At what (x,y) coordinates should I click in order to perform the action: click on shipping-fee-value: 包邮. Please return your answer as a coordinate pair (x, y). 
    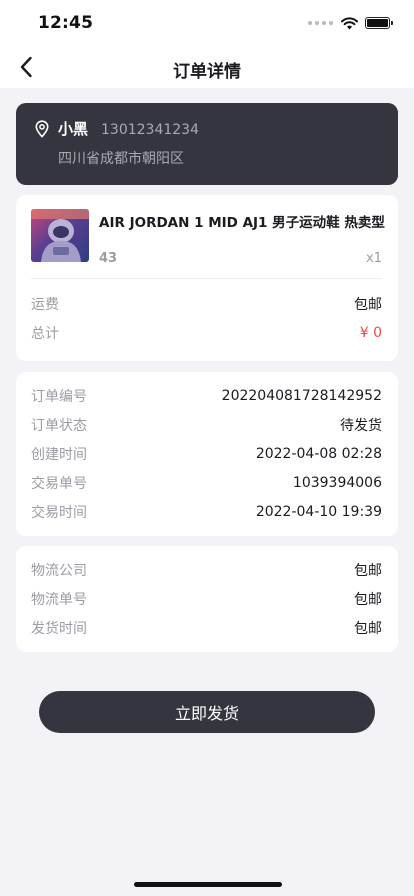
    Looking at the image, I should click on (368, 305).